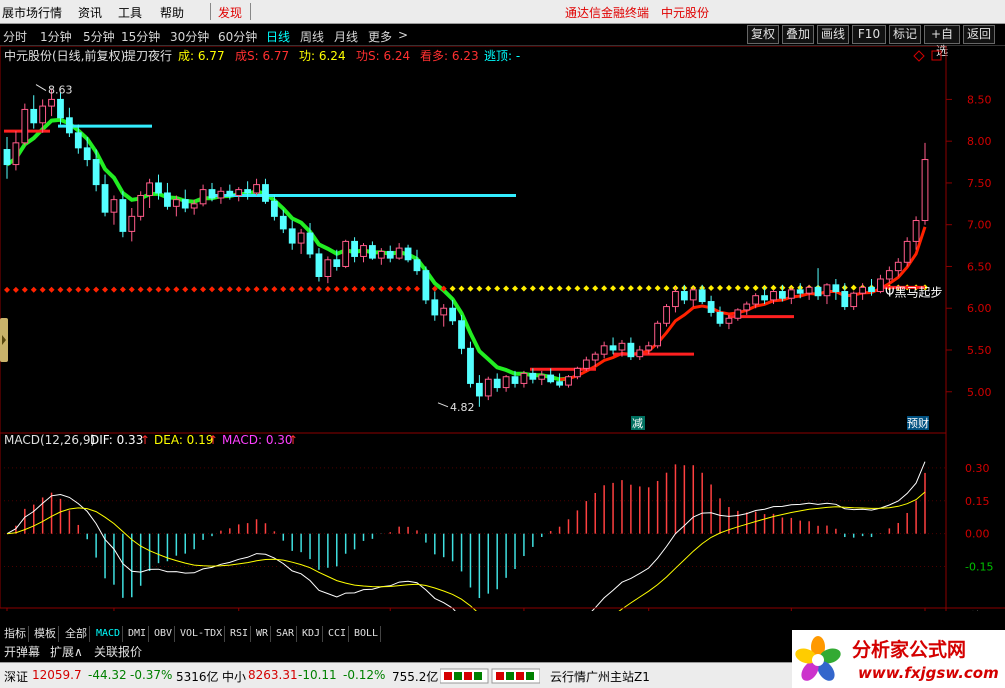 The height and width of the screenshot is (688, 1005). What do you see at coordinates (202, 634) in the screenshot?
I see `ind-tab-vol-tdx: VOL-TDX` at bounding box center [202, 634].